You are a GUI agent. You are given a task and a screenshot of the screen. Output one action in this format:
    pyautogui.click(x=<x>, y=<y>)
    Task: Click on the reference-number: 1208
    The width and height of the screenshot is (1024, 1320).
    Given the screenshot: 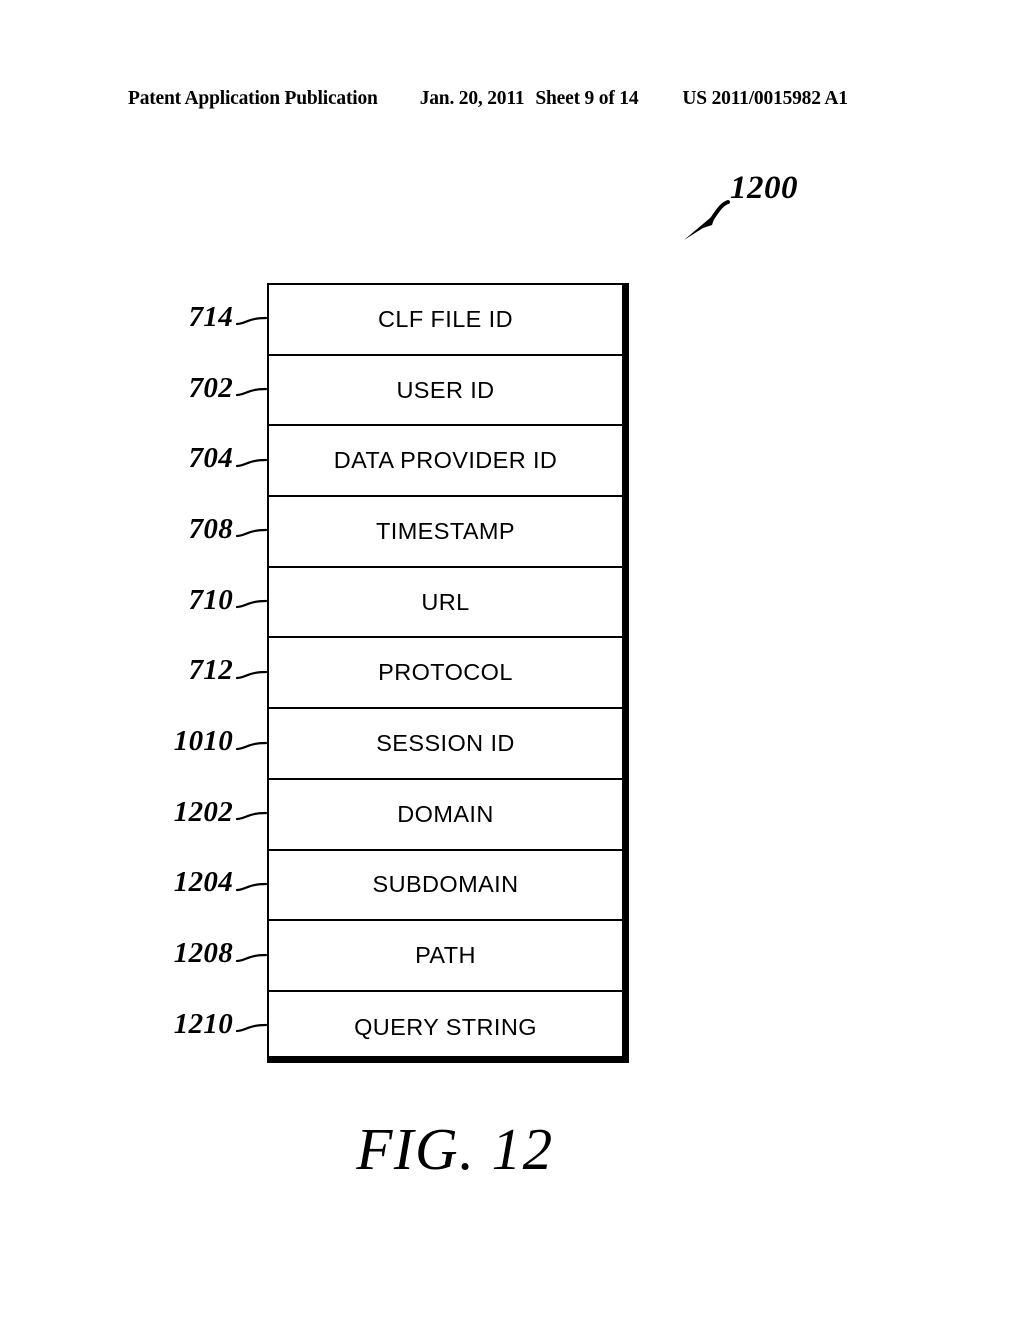 What is the action you would take?
    pyautogui.click(x=203, y=953)
    